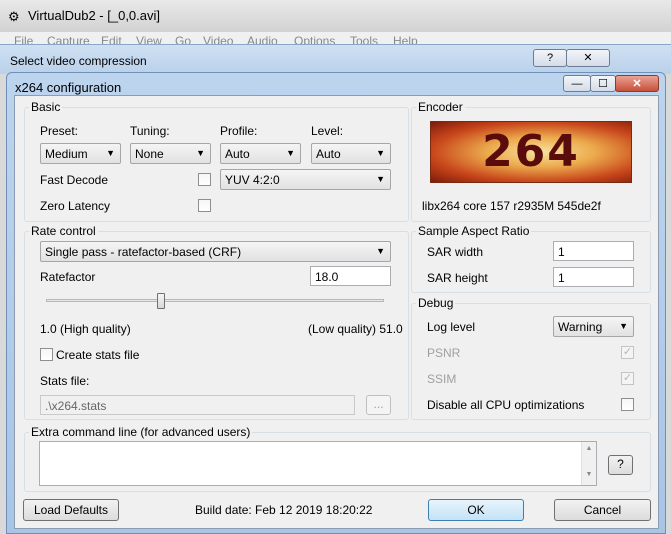  I want to click on encoder-group-label: Encoder, so click(440, 107).